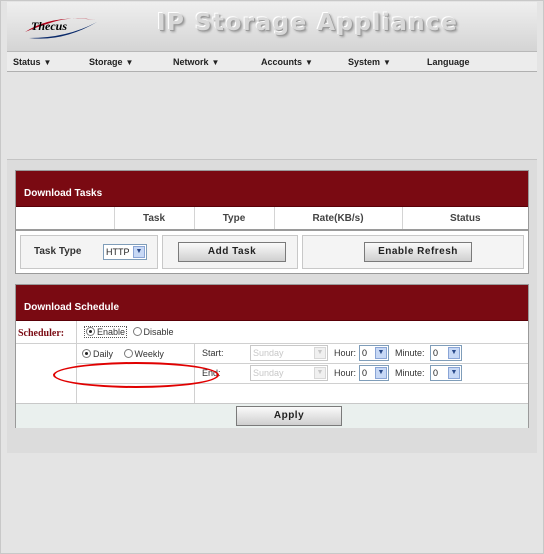  What do you see at coordinates (364, 62) in the screenshot?
I see `nav-system-label: System` at bounding box center [364, 62].